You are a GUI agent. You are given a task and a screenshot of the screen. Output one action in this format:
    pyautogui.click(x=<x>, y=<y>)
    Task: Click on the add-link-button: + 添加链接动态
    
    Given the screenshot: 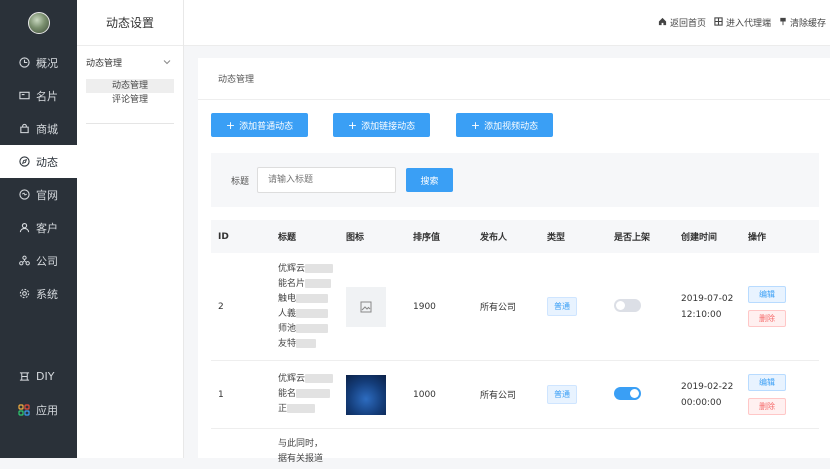 What is the action you would take?
    pyautogui.click(x=381, y=125)
    